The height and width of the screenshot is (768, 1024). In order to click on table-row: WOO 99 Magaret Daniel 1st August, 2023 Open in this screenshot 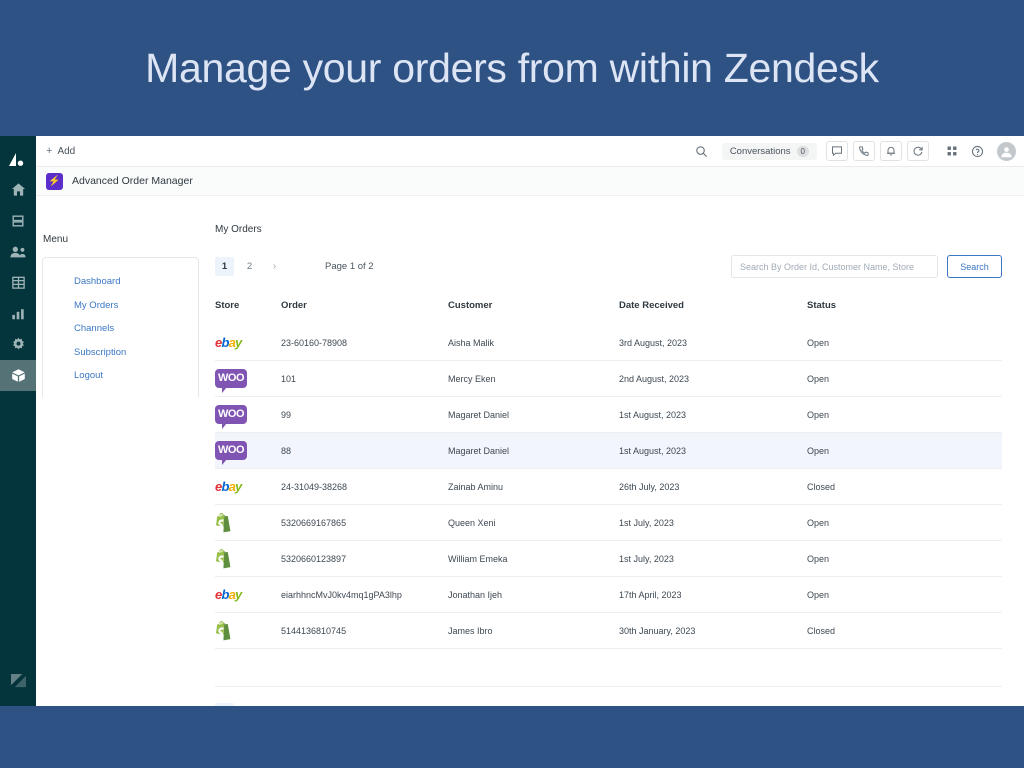, I will do `click(608, 414)`.